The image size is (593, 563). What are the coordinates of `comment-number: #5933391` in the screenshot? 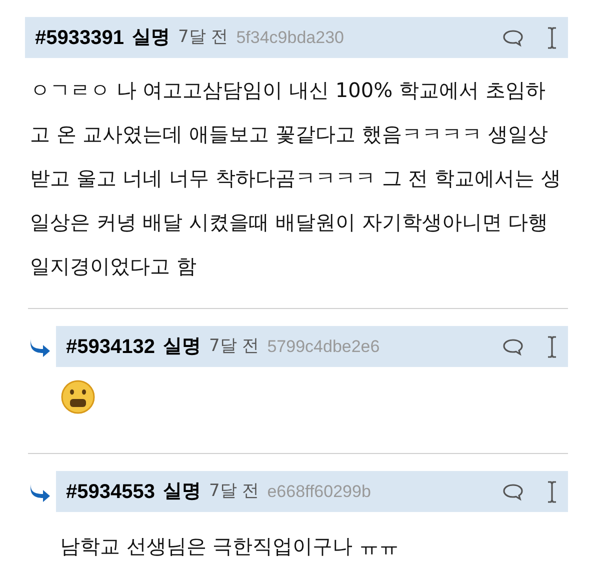 It's located at (79, 37).